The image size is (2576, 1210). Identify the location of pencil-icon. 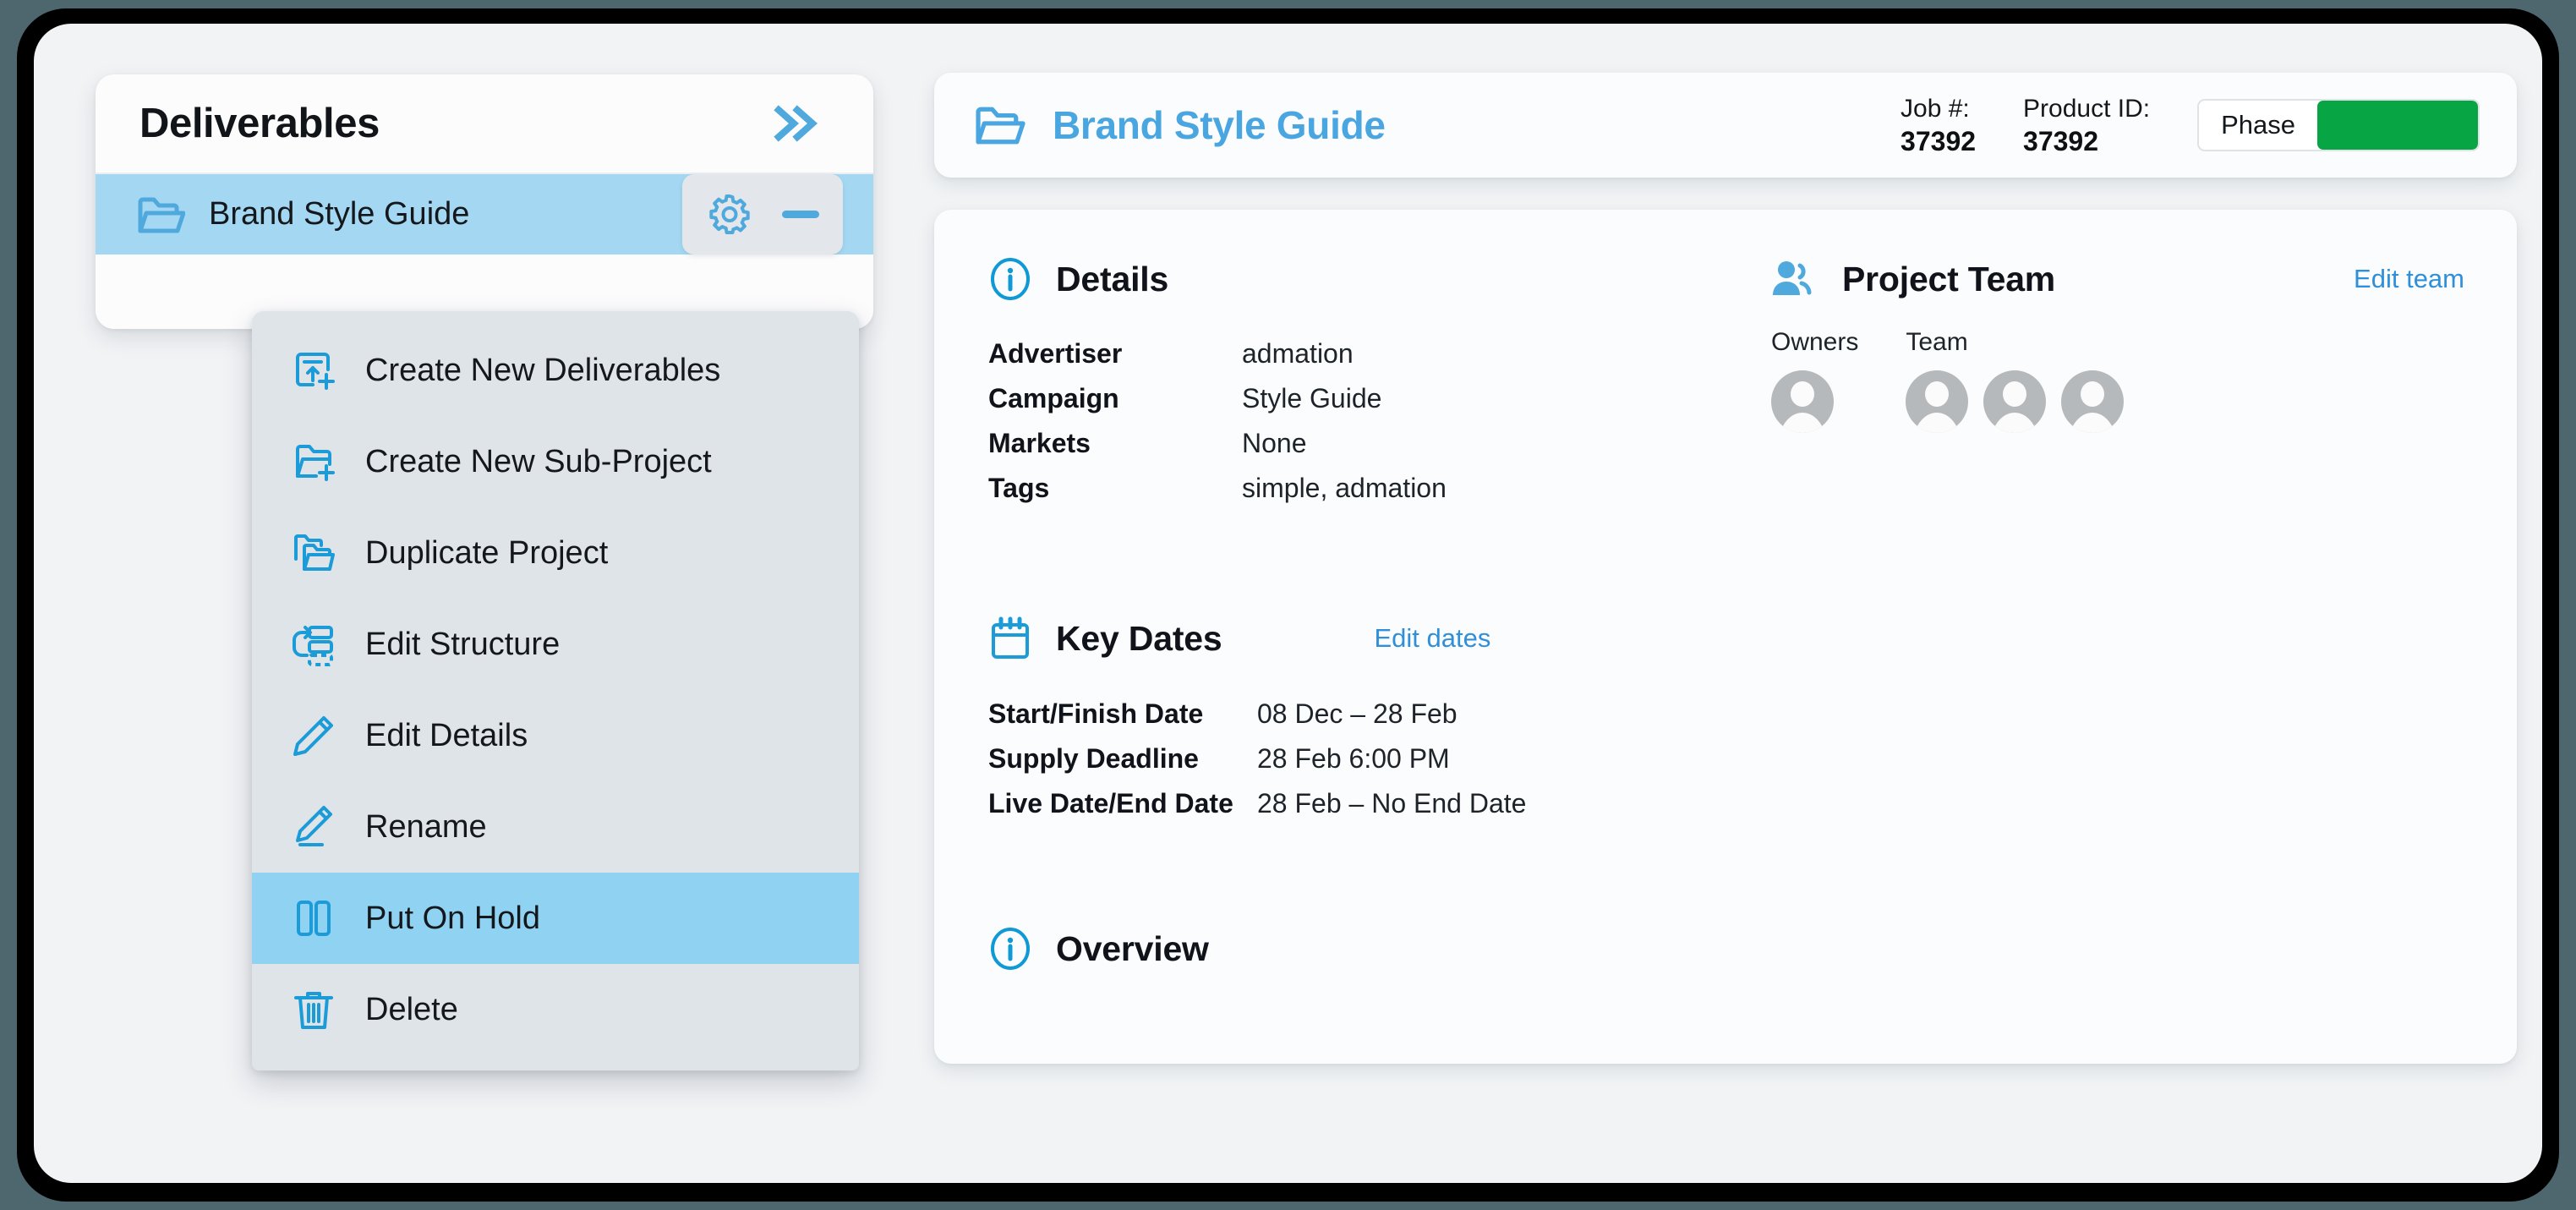
(317, 735).